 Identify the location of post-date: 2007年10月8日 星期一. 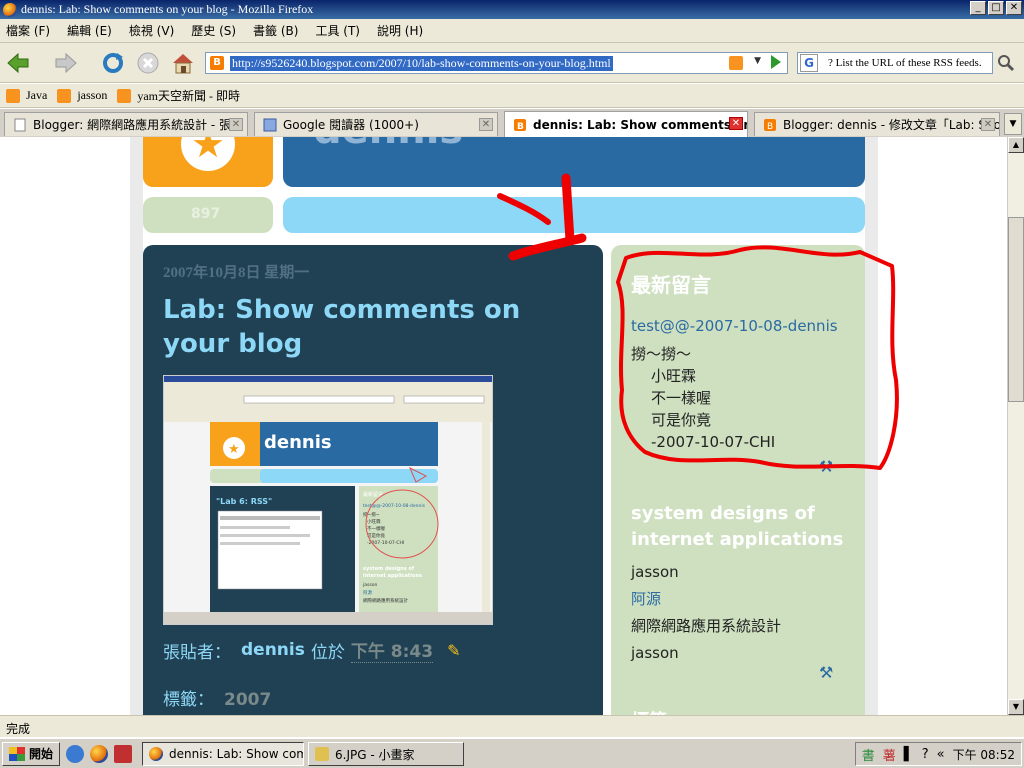
(236, 273).